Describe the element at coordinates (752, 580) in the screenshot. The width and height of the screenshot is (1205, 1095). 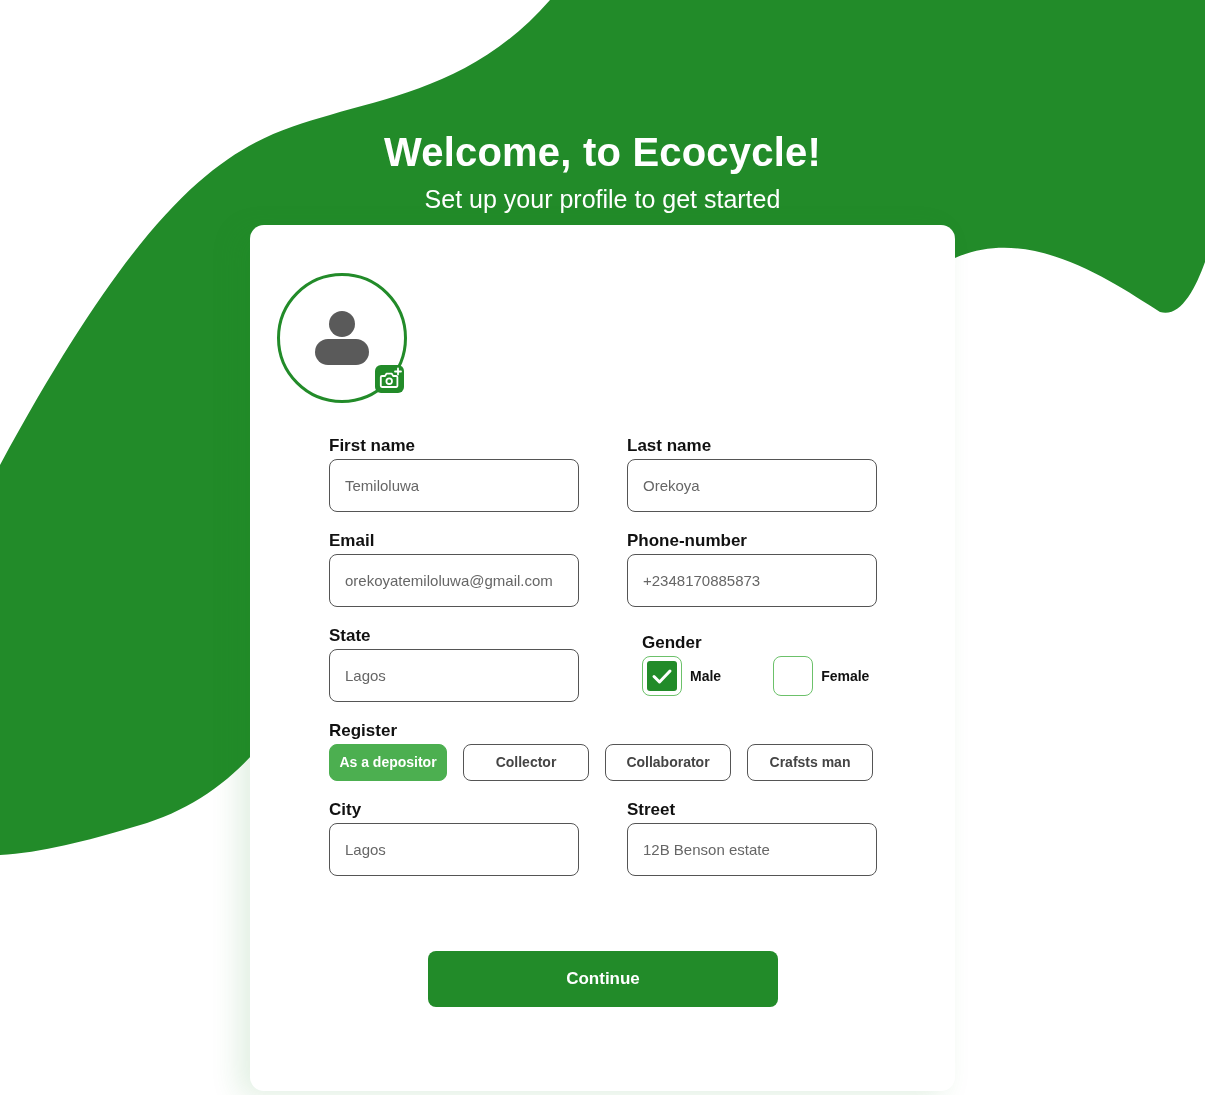
I see `text-field: +2348170885873` at that location.